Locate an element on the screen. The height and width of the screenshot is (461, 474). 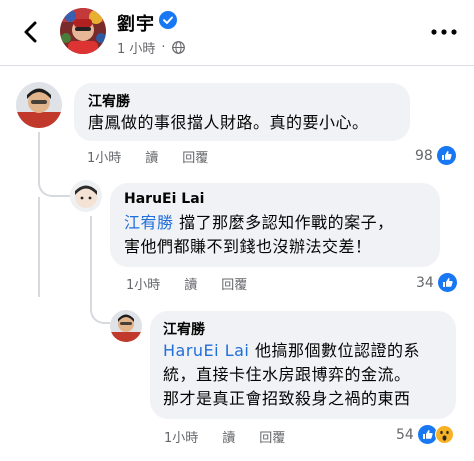
comment-line: 那才是真正會招致殺身之禍的東西 is located at coordinates (287, 398).